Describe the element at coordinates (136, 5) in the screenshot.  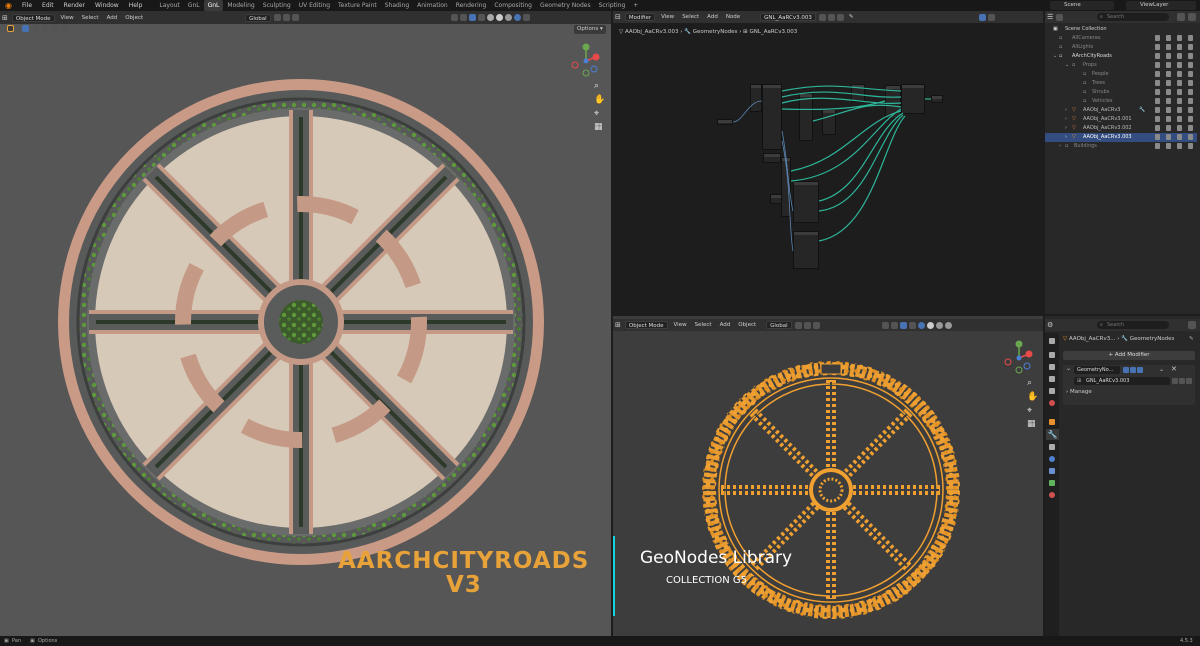
I see `menu-help: Help` at that location.